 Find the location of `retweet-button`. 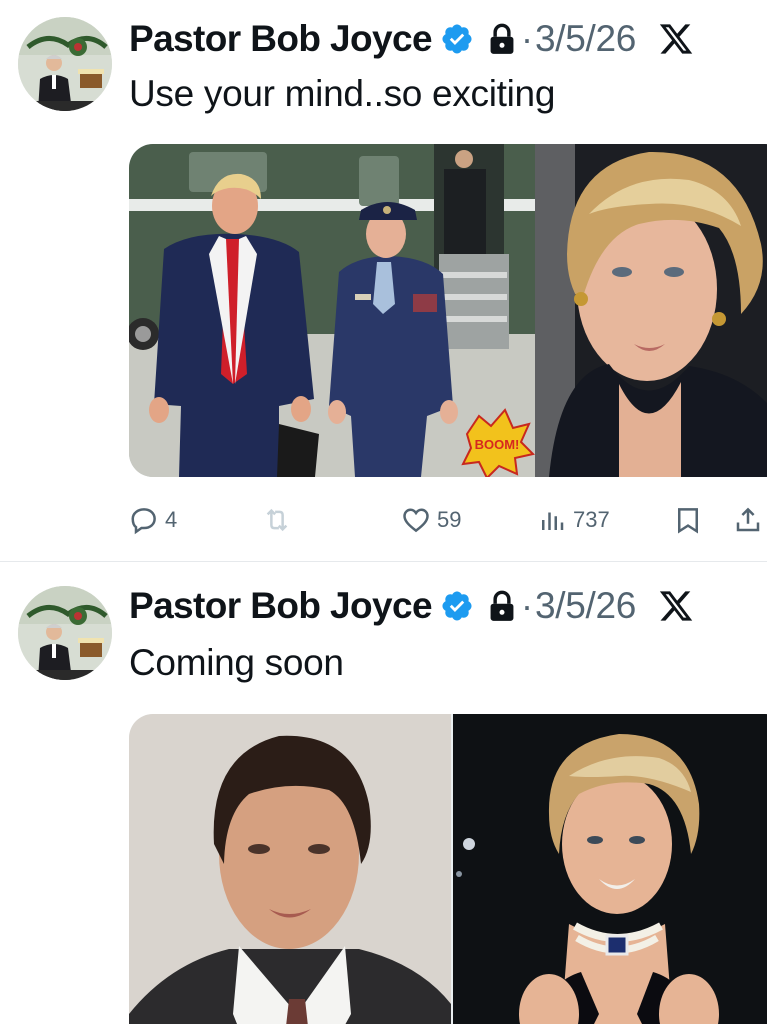

retweet-button is located at coordinates (280, 520).